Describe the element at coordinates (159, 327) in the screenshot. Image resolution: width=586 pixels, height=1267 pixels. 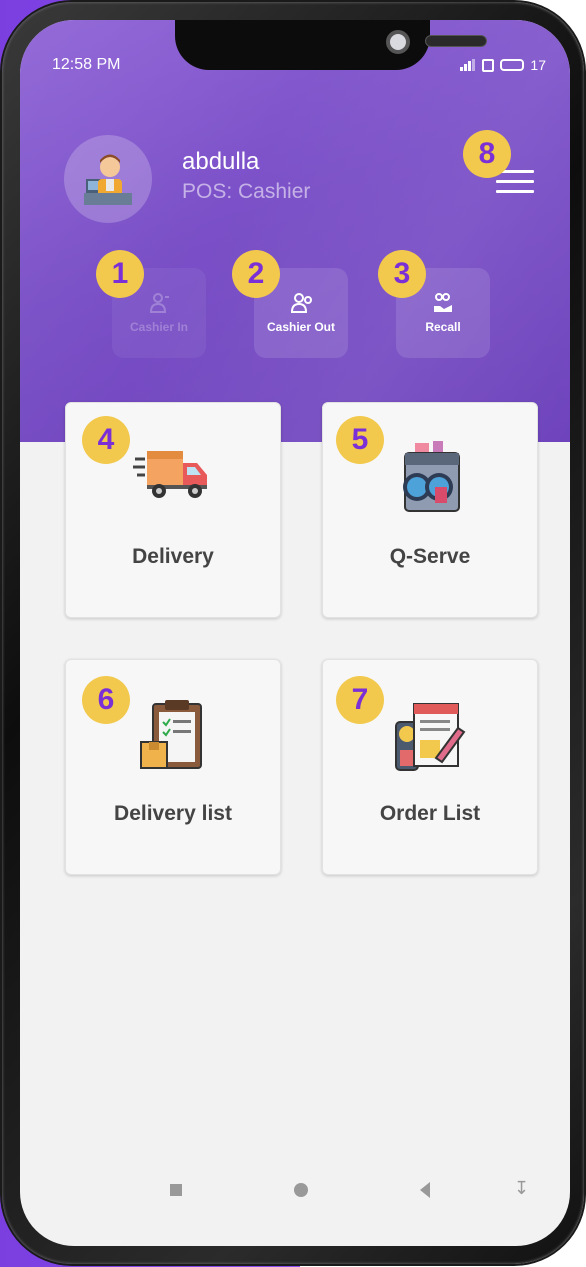
I see `cashier-in-label: Cashier In` at that location.